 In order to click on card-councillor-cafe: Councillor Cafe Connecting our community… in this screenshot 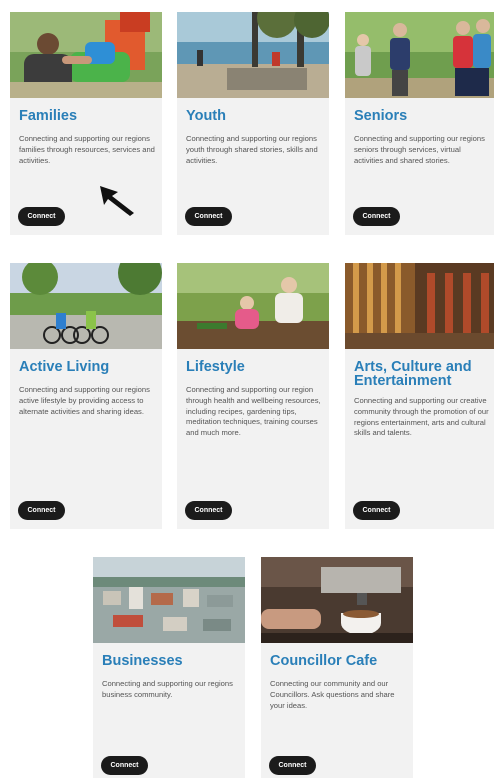, I will do `click(337, 667)`.